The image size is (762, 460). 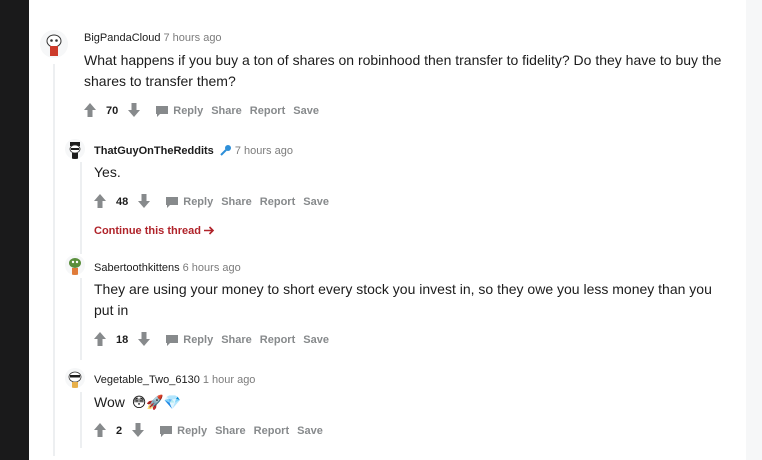 I want to click on thread-line-level2b, so click(x=81, y=319).